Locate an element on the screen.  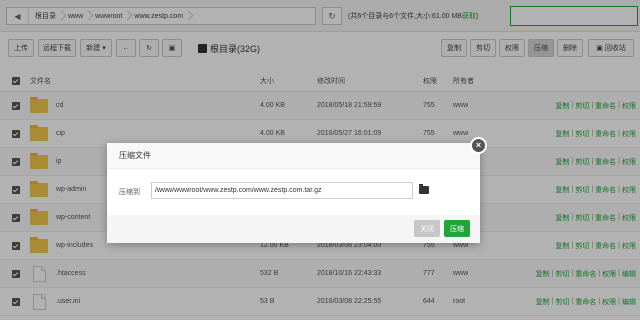
compress-path-input is located at coordinates (282, 190).